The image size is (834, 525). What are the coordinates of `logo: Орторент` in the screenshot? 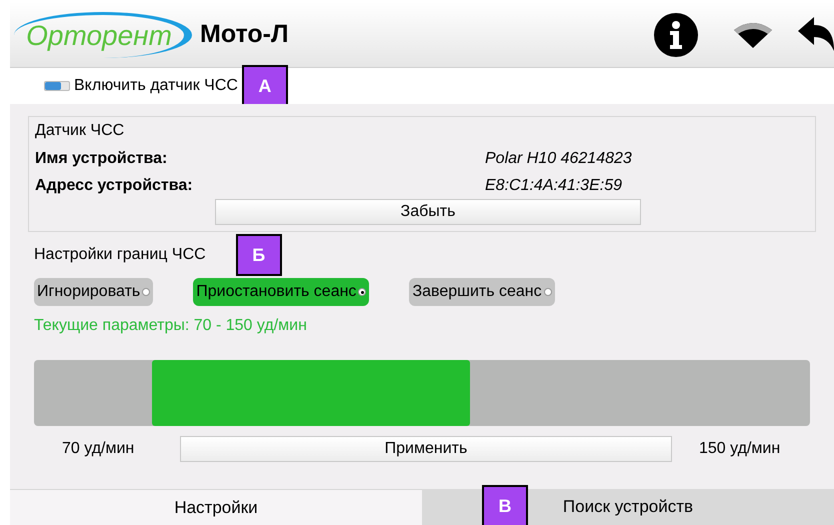 It's located at (103, 35).